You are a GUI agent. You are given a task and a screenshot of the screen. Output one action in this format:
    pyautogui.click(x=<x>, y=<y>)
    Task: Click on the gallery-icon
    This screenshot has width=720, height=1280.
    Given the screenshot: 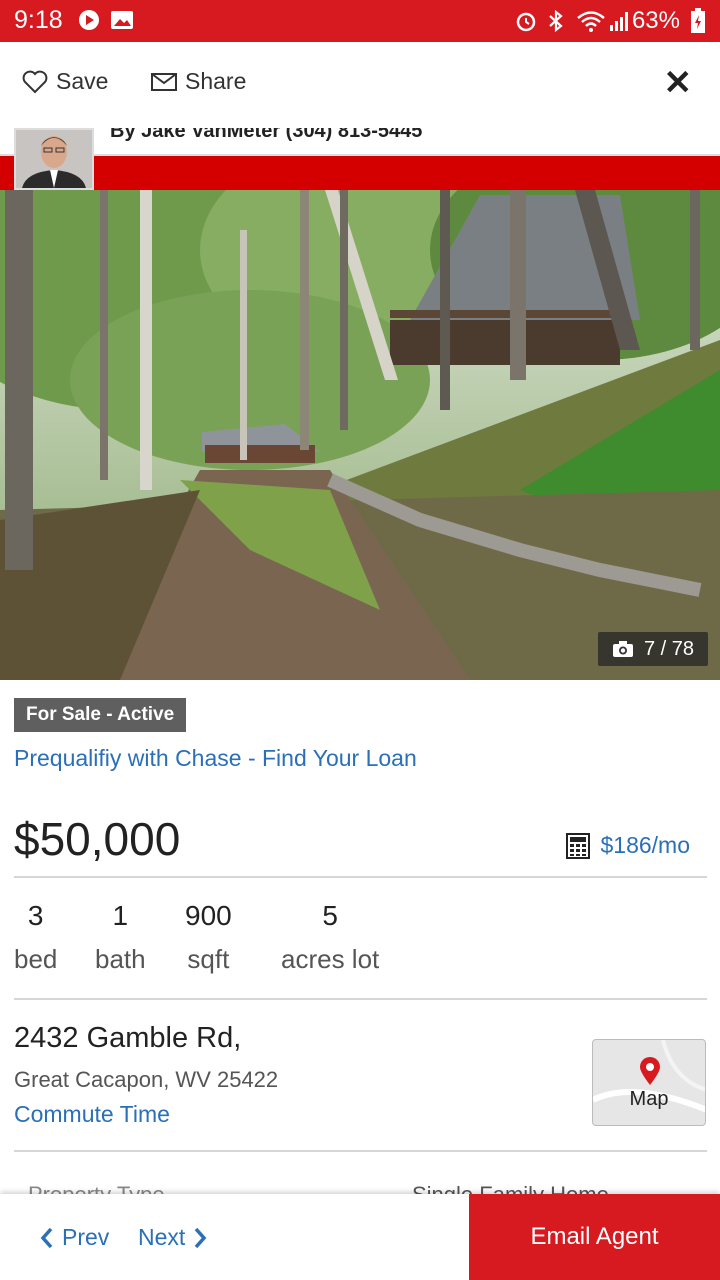 What is the action you would take?
    pyautogui.click(x=122, y=20)
    